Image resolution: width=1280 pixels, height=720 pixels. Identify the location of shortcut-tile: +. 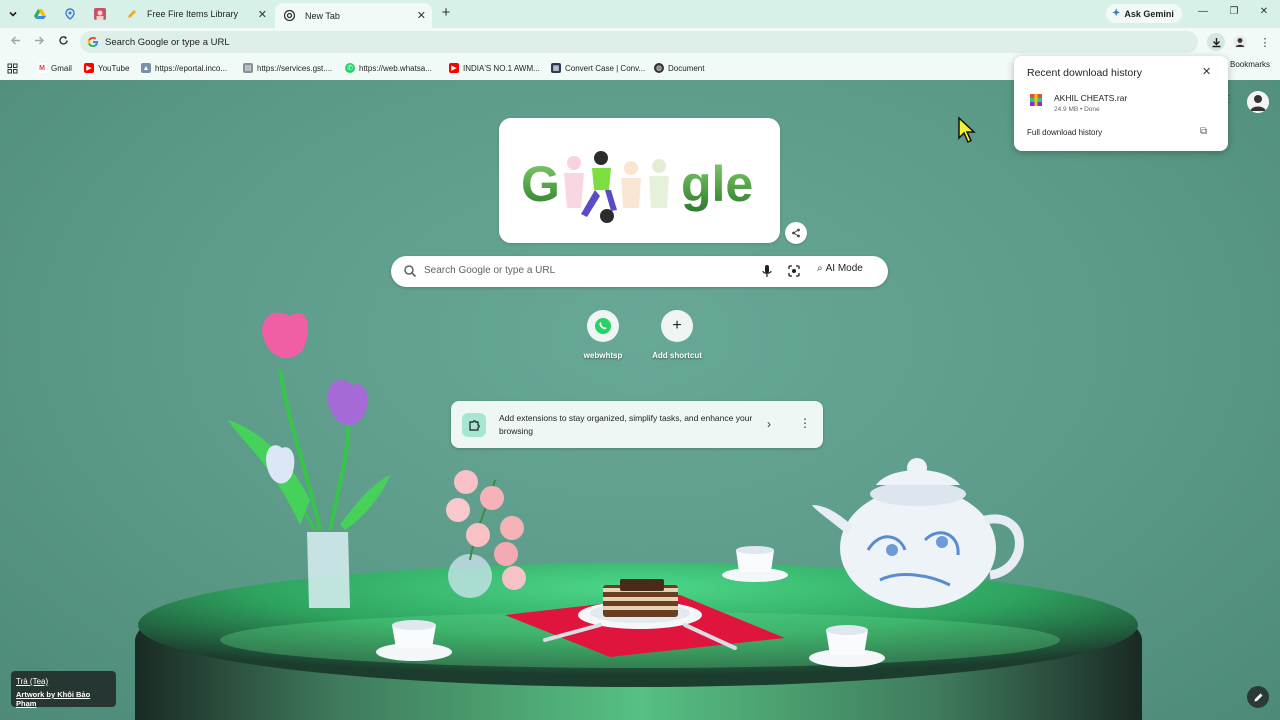
(677, 326).